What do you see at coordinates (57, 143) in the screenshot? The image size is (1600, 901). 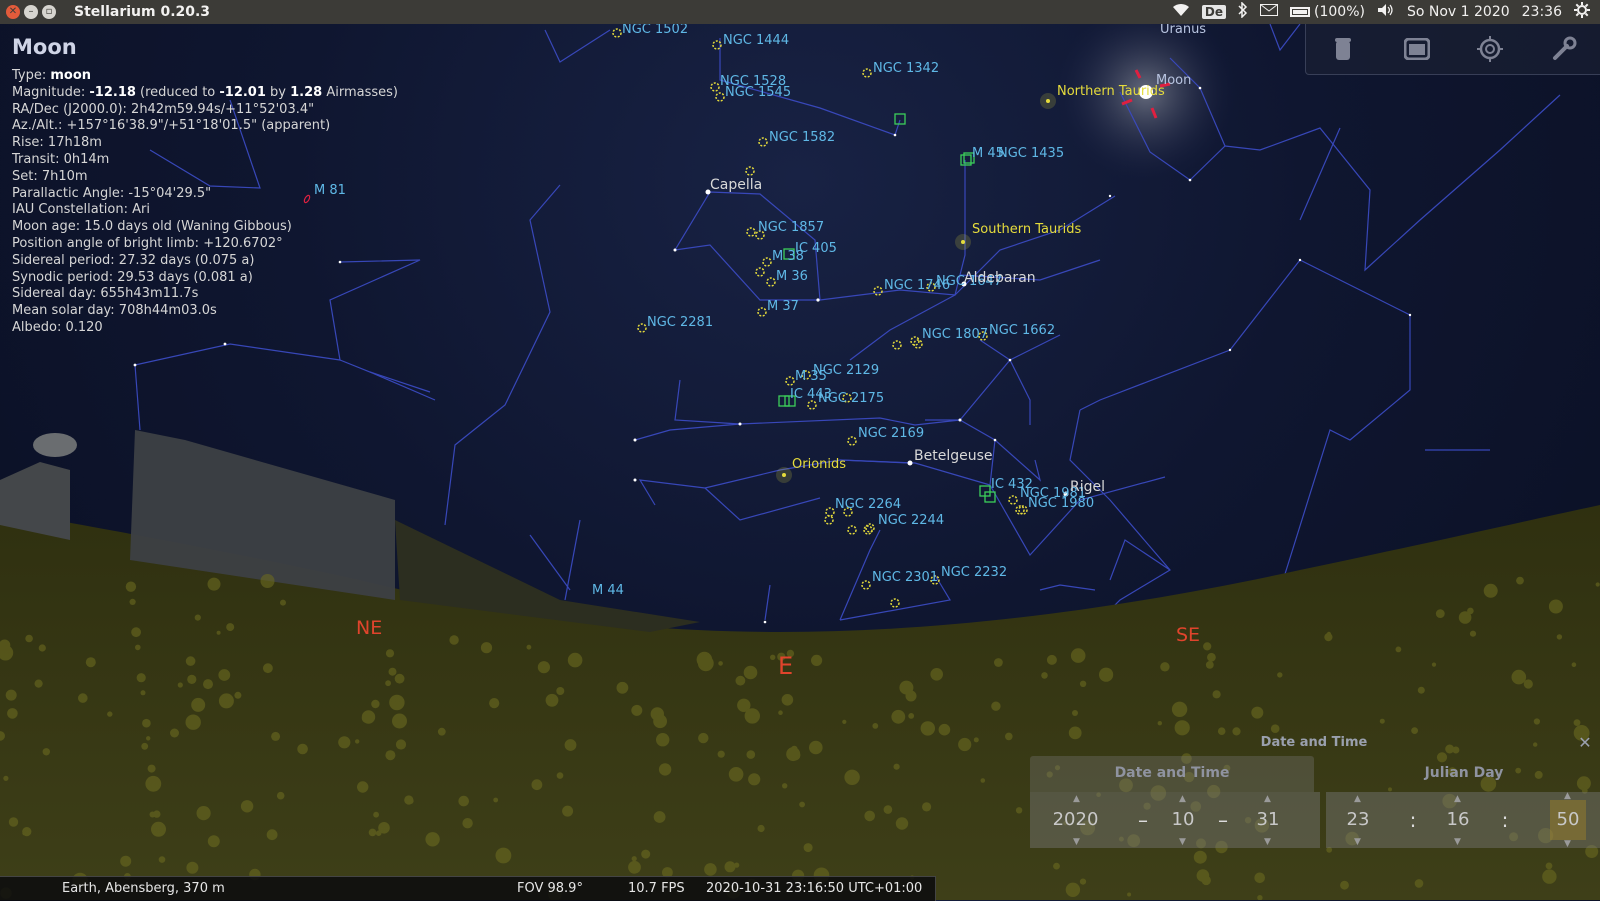 I see `info-line: Rise: 17h18m` at bounding box center [57, 143].